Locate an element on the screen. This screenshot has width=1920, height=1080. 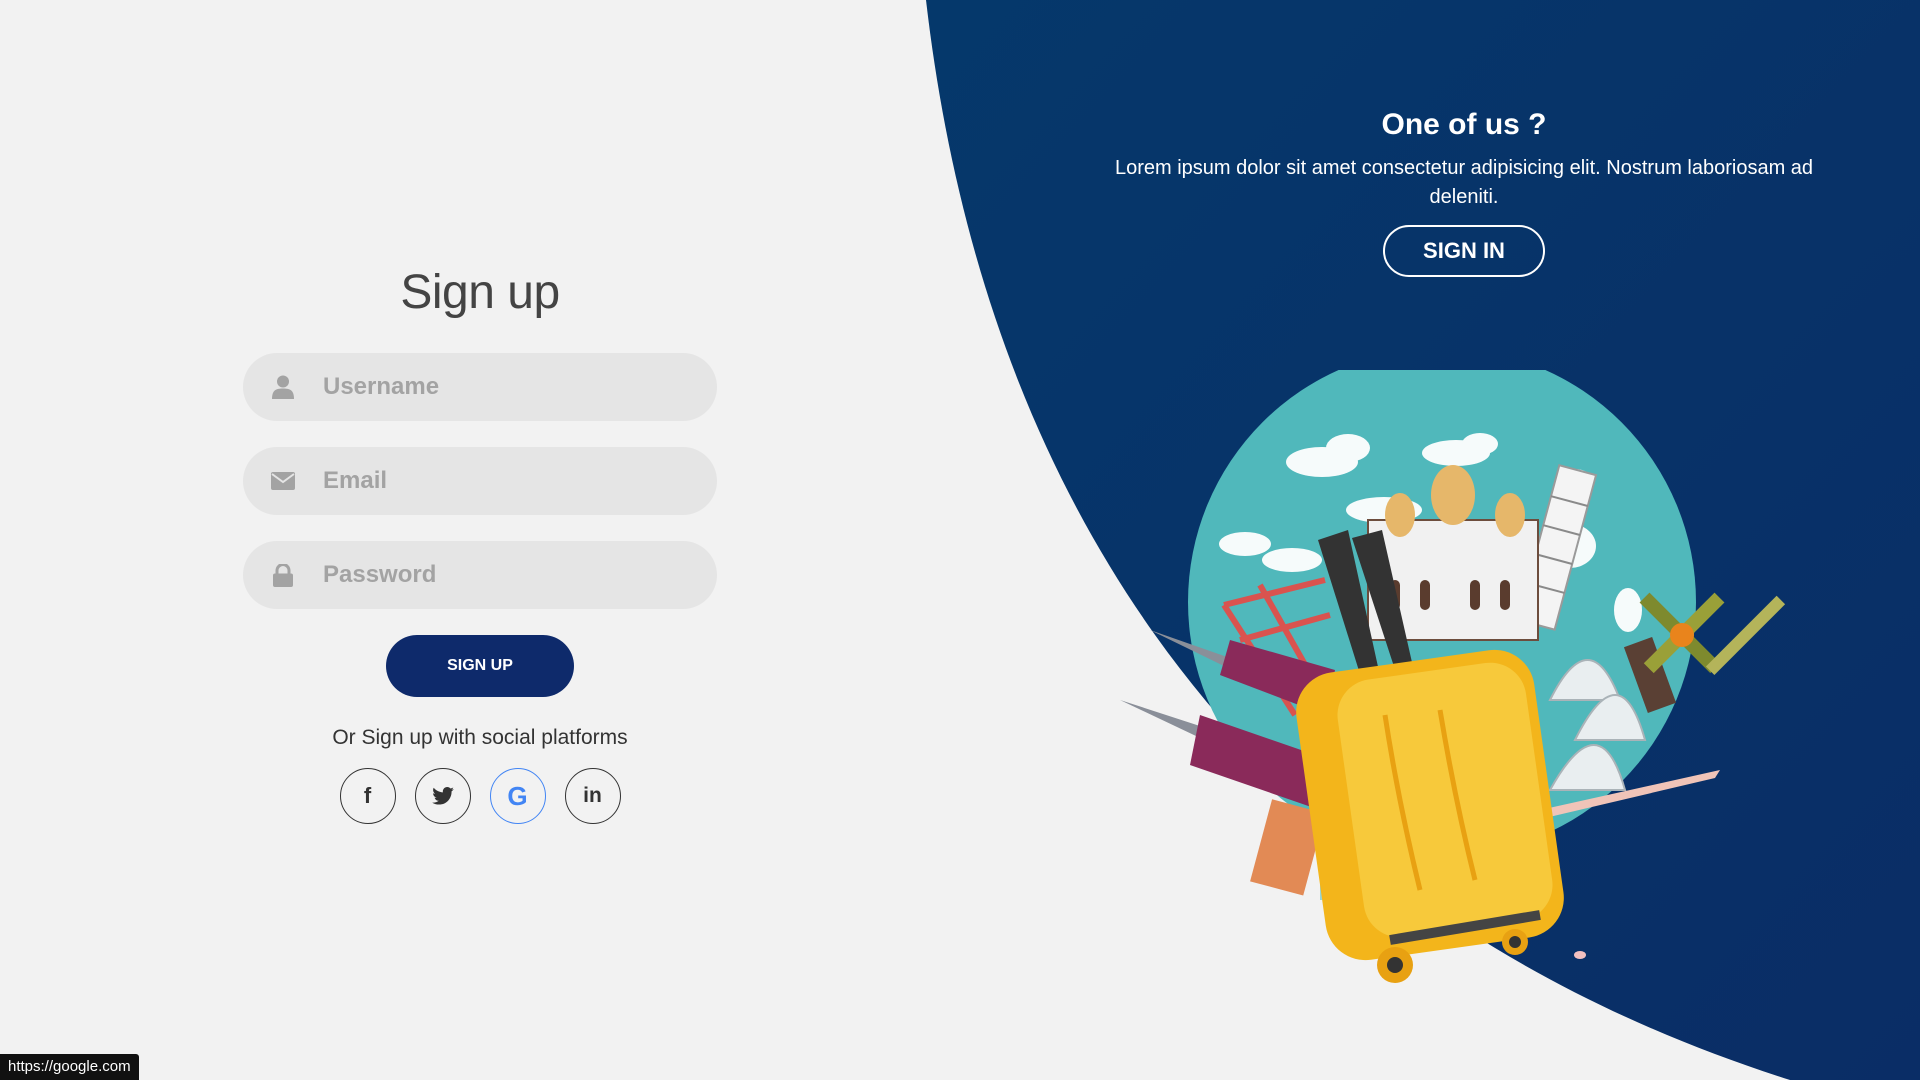
username-field is located at coordinates (480, 387).